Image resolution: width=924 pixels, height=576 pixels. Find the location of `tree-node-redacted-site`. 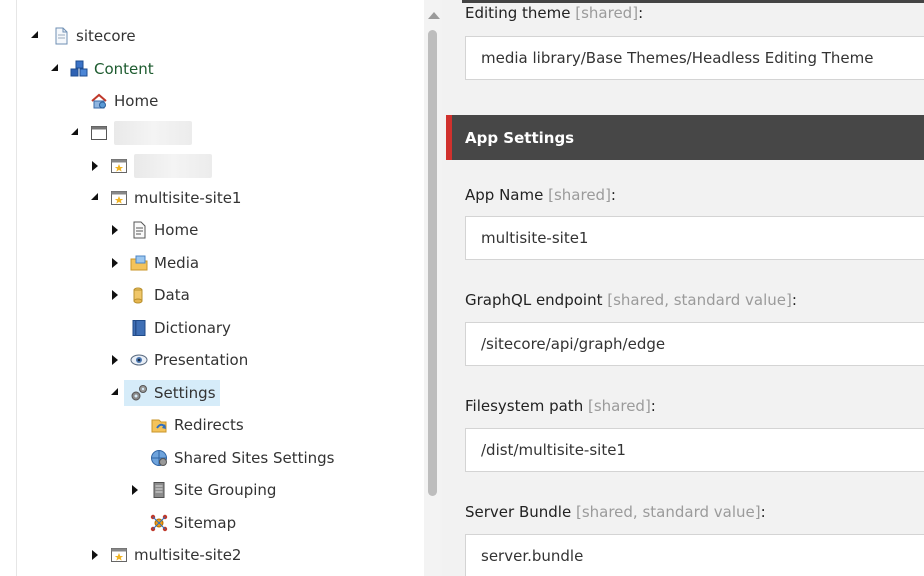

tree-node-redacted-site is located at coordinates (151, 166).